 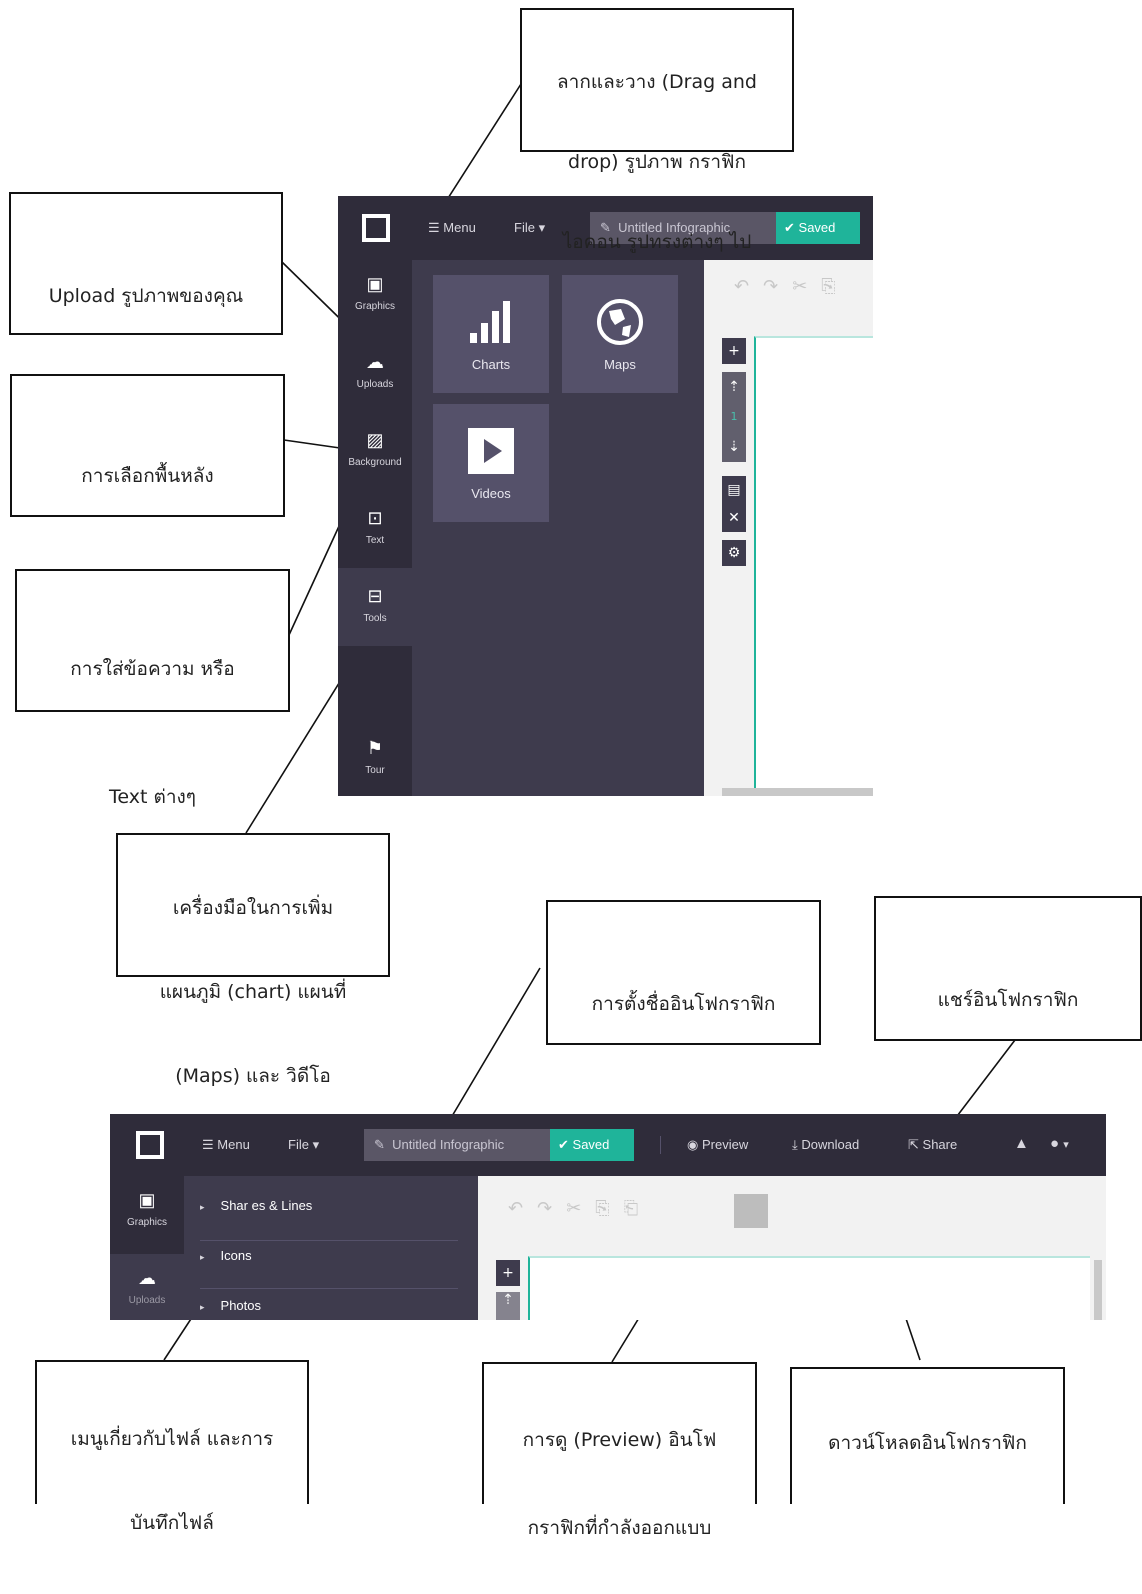 I want to click on play-icon, so click(x=491, y=456).